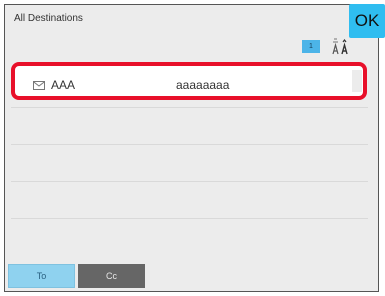  What do you see at coordinates (63, 85) in the screenshot?
I see `destination-name: AAA` at bounding box center [63, 85].